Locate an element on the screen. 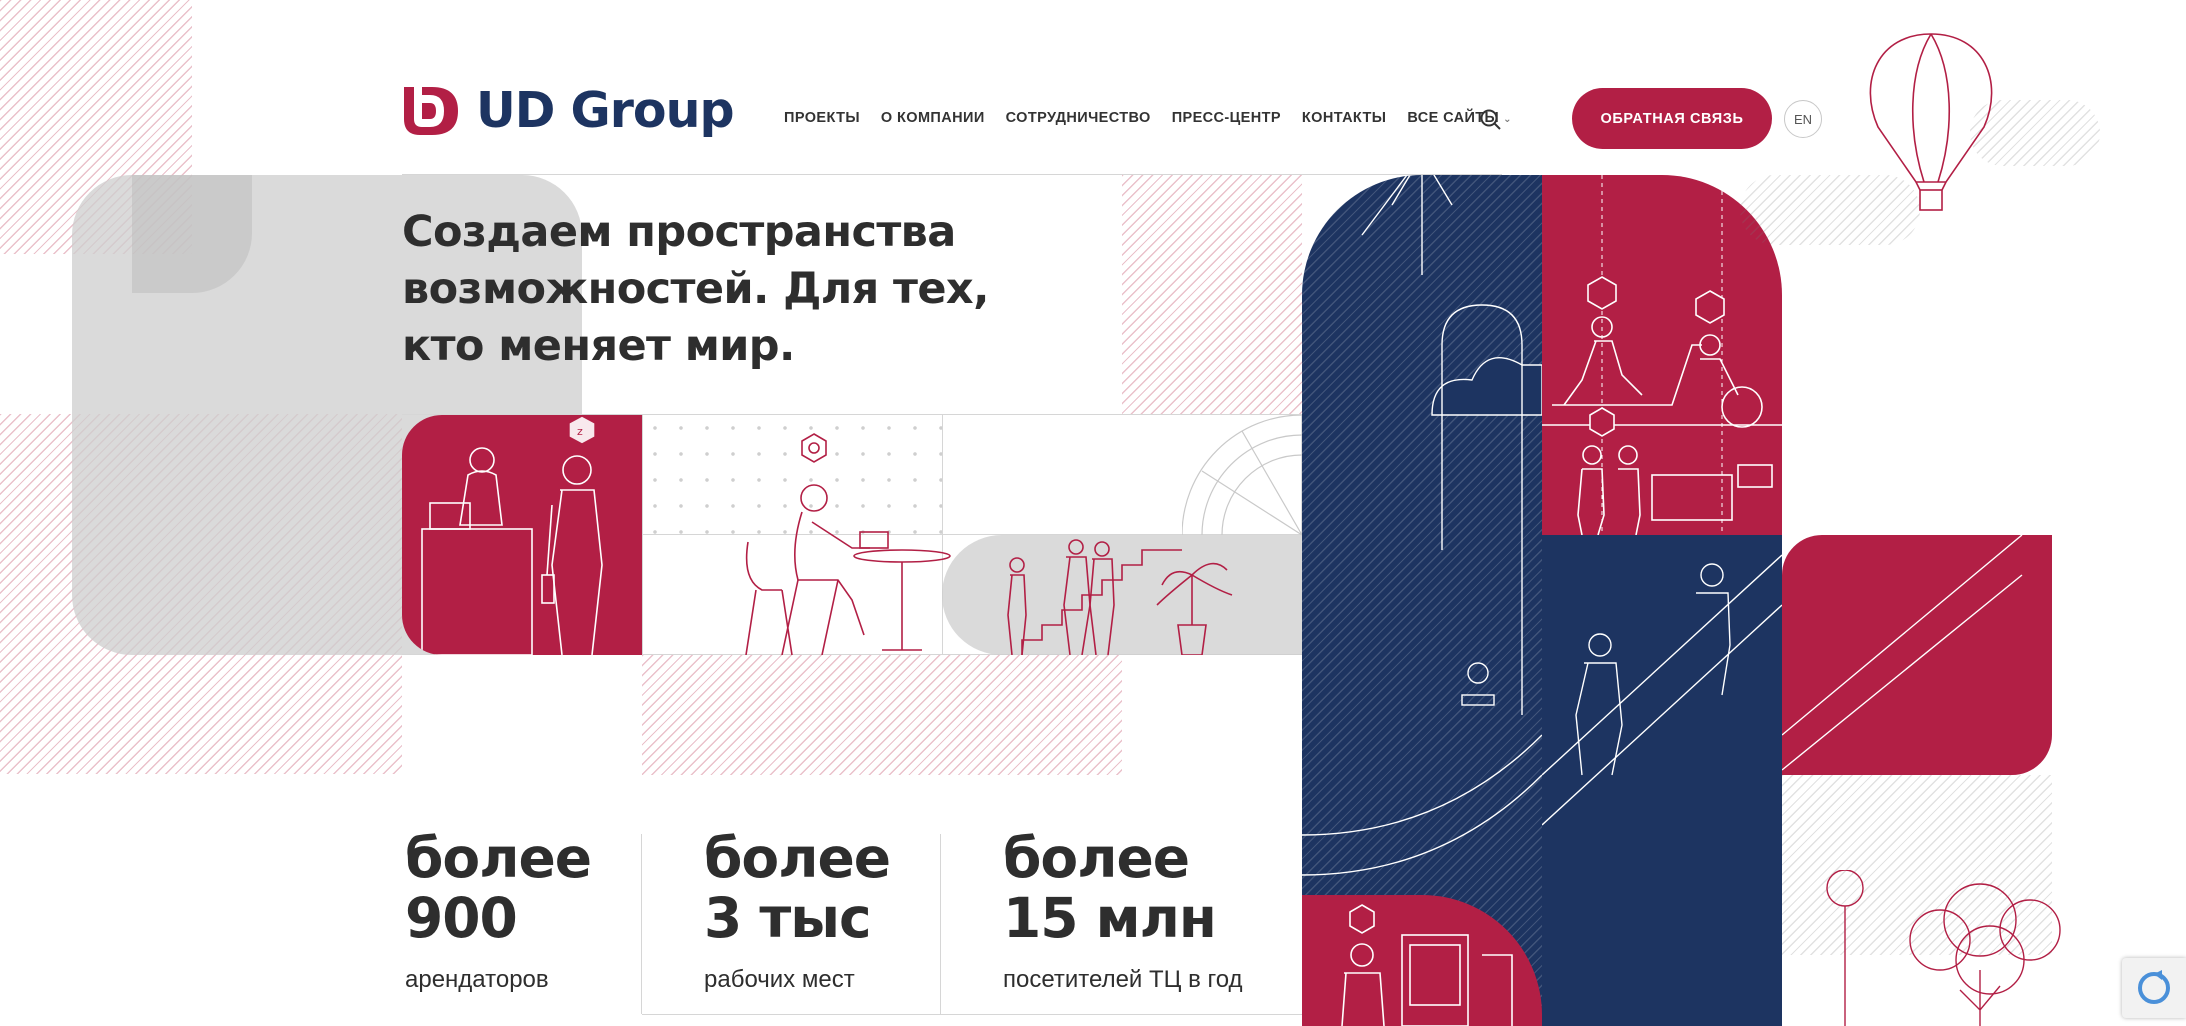  decor-hatch-top-middle is located at coordinates (1212, 295).